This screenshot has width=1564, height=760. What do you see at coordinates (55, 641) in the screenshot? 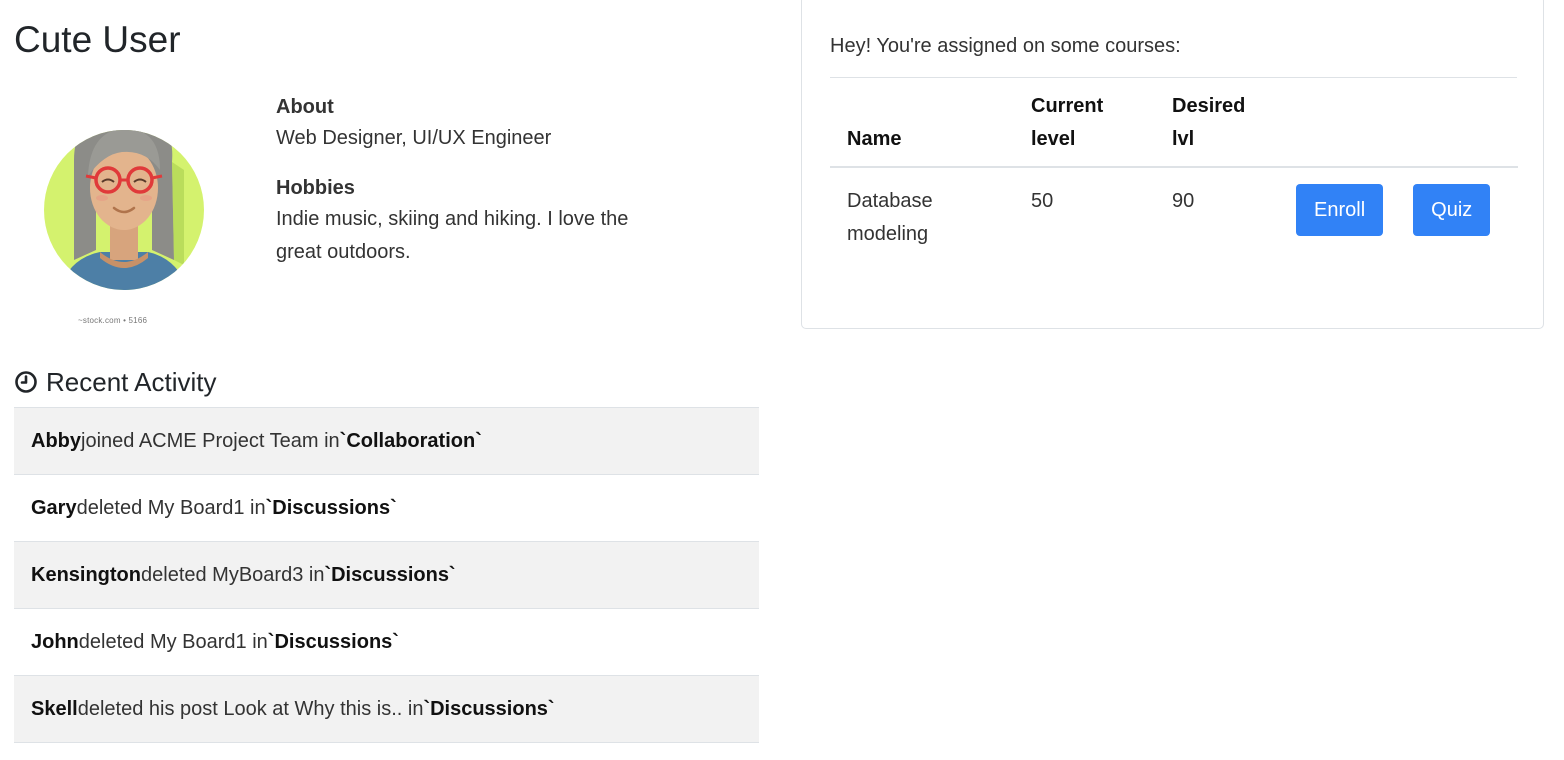
I see `activity-user: John` at bounding box center [55, 641].